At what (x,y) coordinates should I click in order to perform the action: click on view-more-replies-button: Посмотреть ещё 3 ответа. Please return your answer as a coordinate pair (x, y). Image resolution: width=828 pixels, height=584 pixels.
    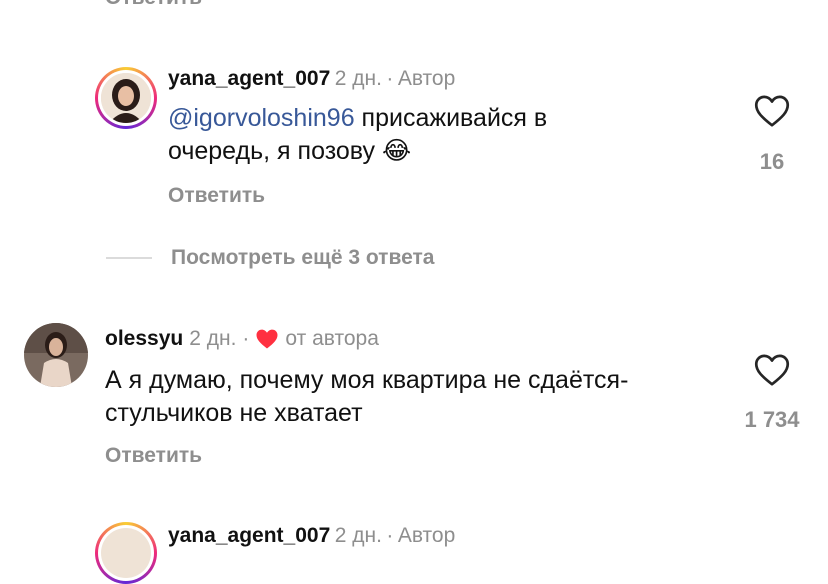
    Looking at the image, I should click on (302, 258).